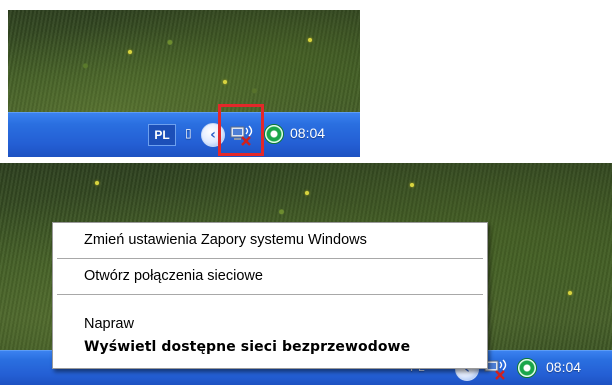 The width and height of the screenshot is (612, 385). Describe the element at coordinates (241, 130) in the screenshot. I see `highlight-box` at that location.